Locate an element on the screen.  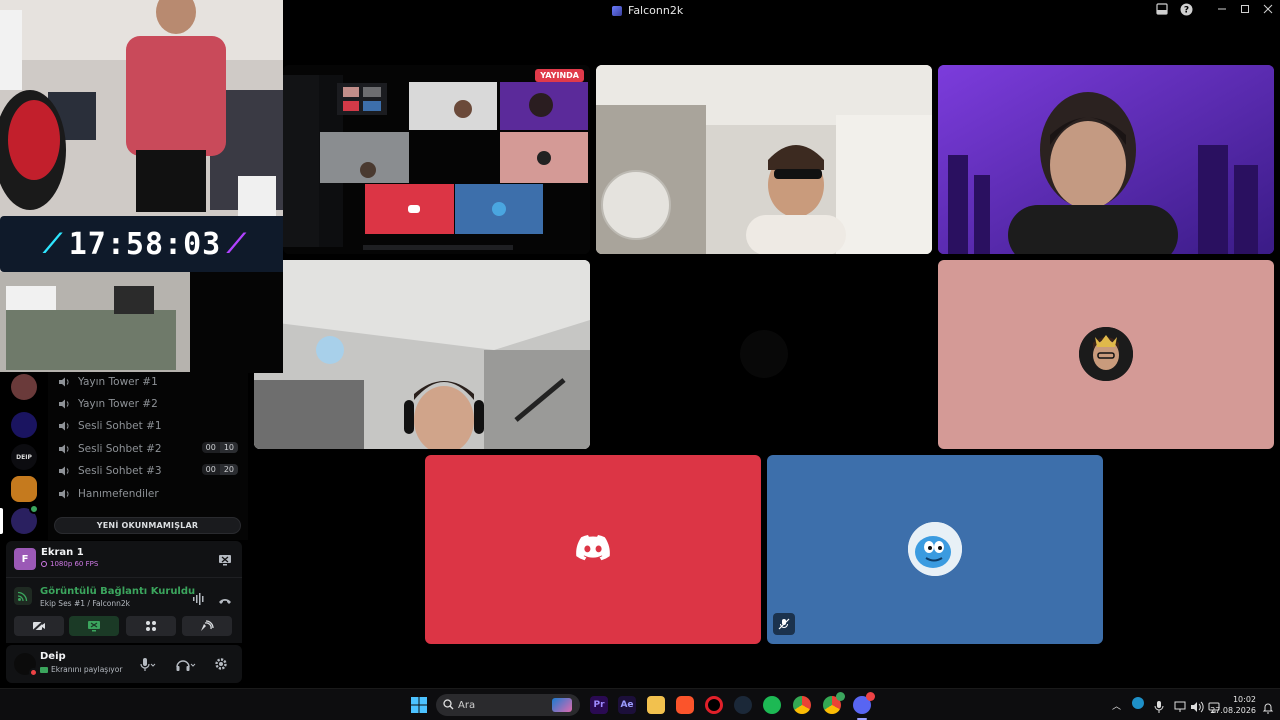
spotify-icon is located at coordinates (772, 705).